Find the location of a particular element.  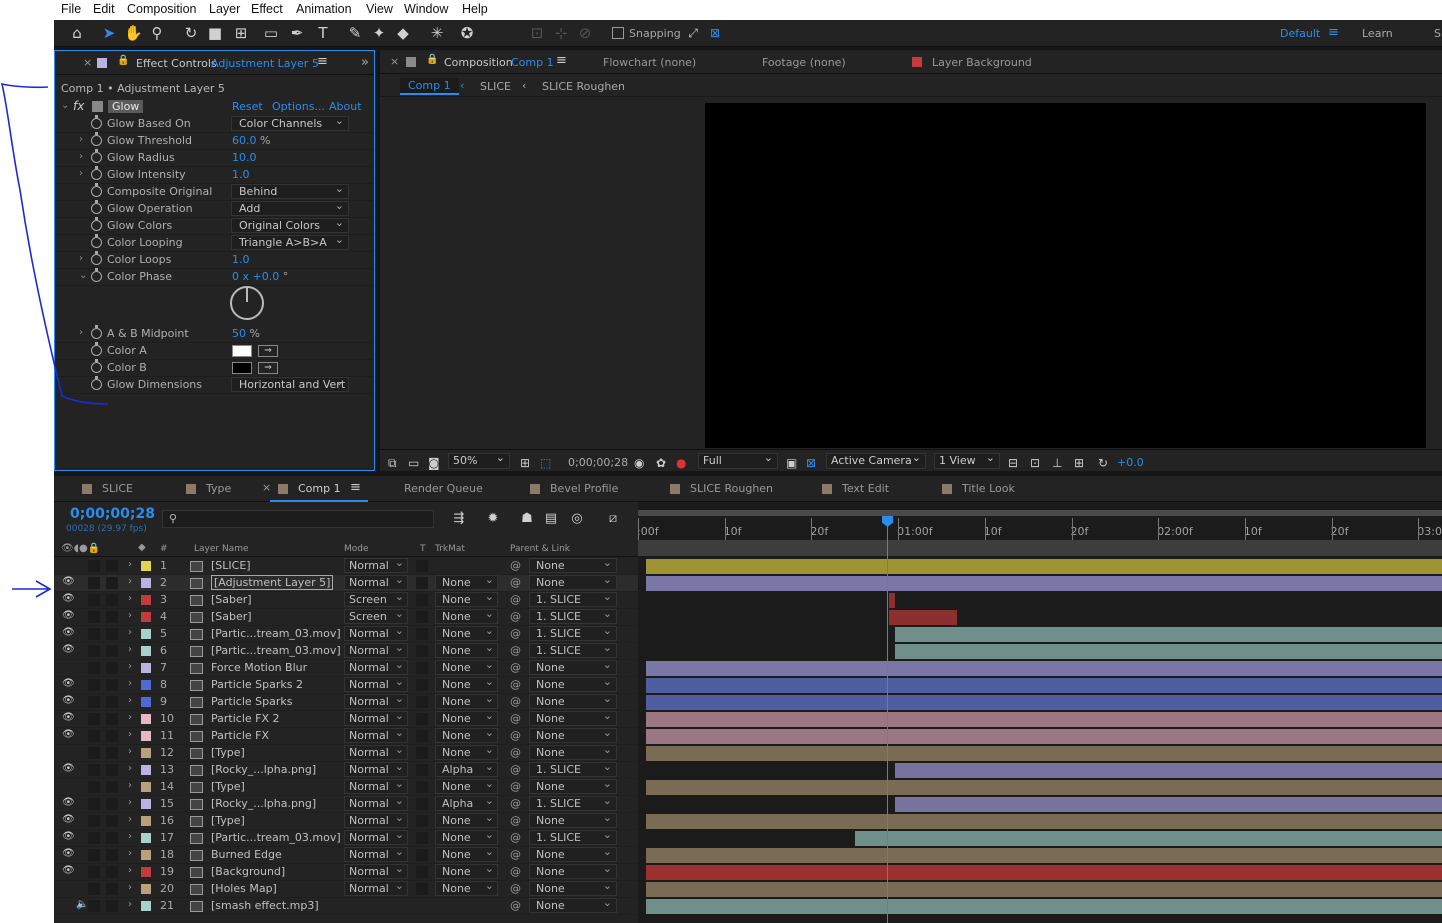

layer-name: [Holes Map] is located at coordinates (244, 888).